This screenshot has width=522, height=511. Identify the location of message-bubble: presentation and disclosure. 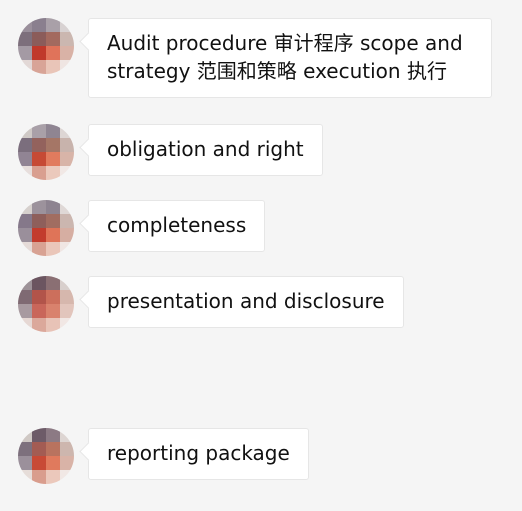
(246, 302).